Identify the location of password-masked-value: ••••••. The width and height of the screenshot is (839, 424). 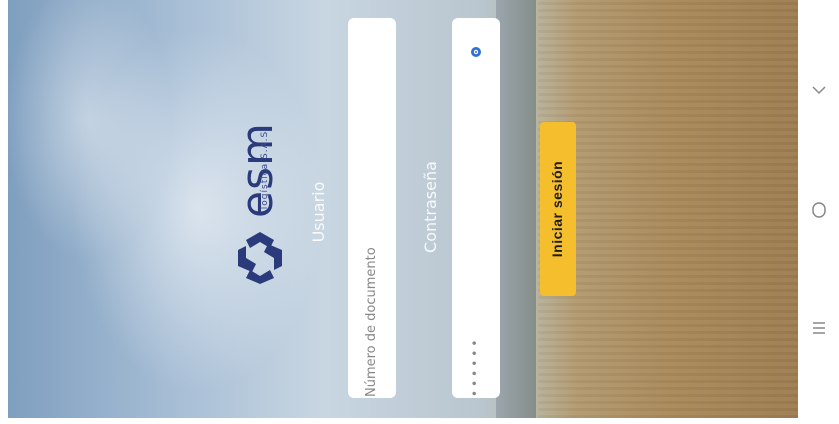
(475, 366).